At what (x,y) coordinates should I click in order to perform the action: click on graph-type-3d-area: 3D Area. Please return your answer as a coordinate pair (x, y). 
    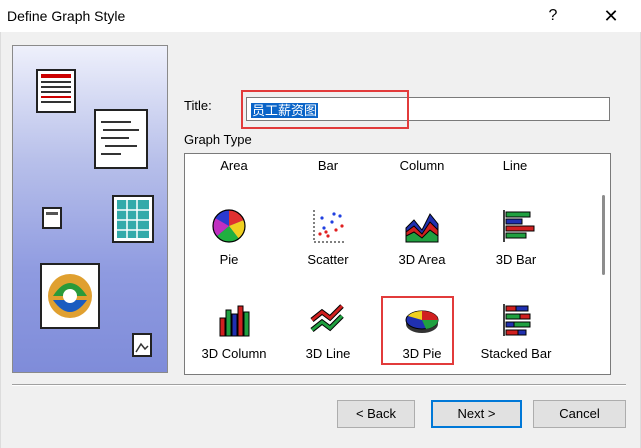
    Looking at the image, I should click on (422, 246).